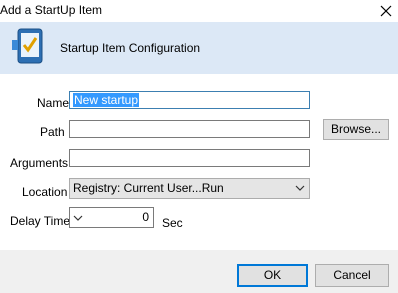 The image size is (398, 293). Describe the element at coordinates (199, 271) in the screenshot. I see `button-bar: OK Cancel` at that location.